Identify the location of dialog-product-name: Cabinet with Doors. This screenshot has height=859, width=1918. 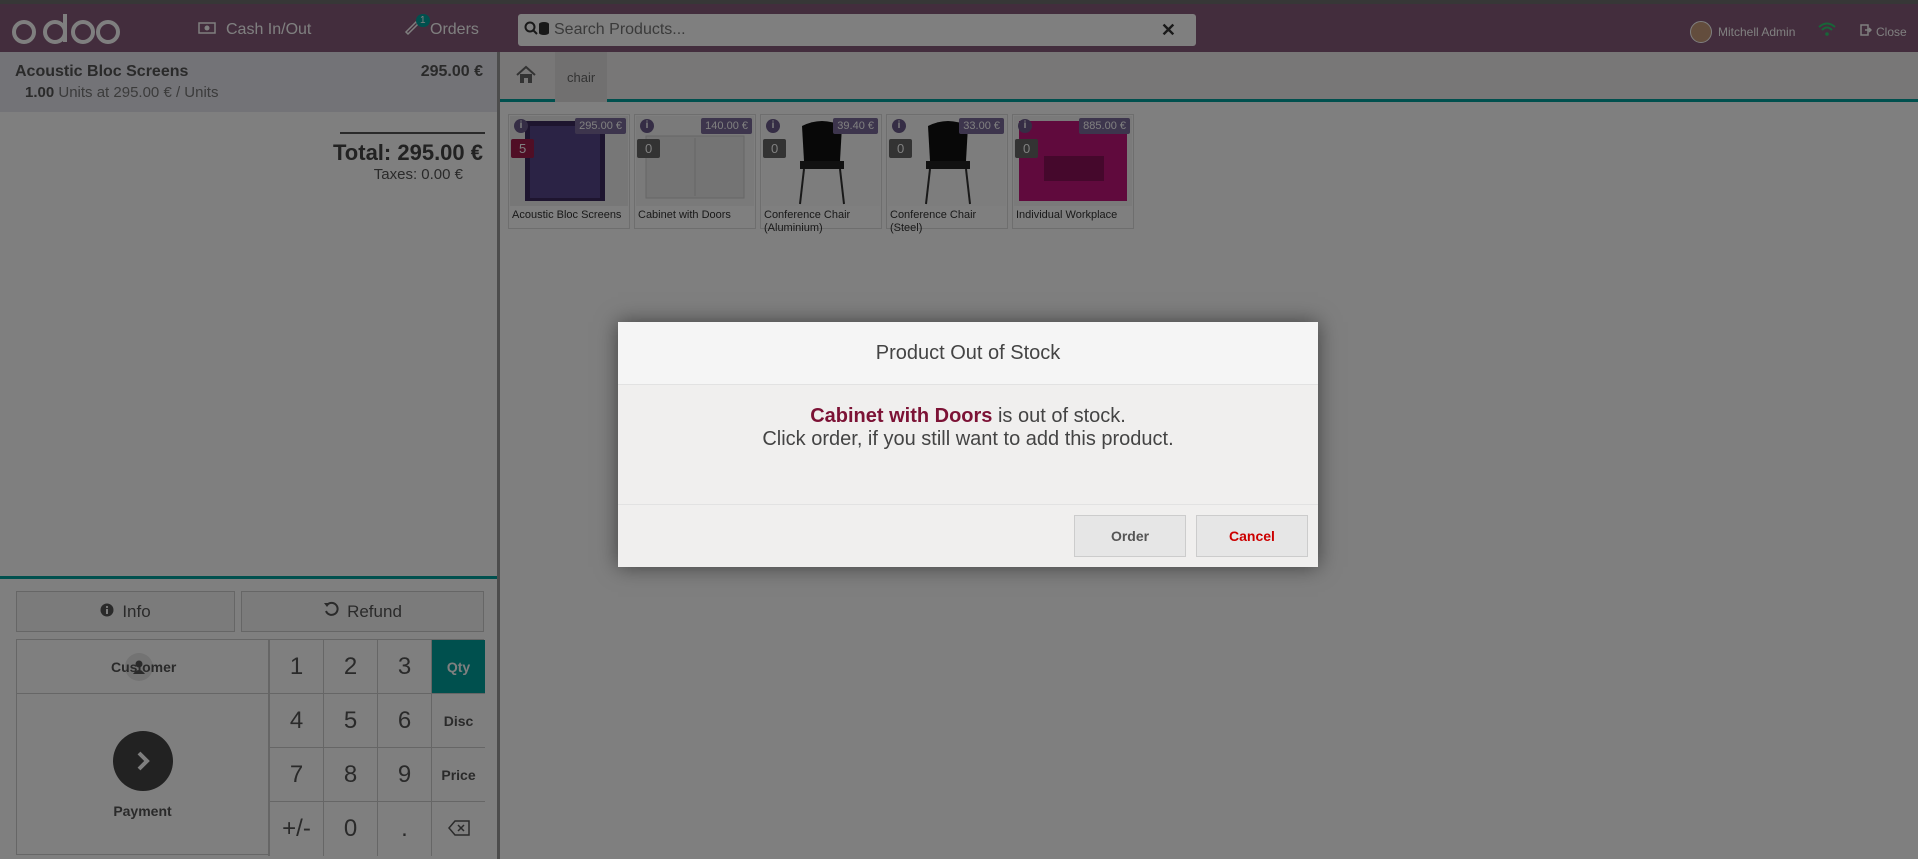
(901, 416).